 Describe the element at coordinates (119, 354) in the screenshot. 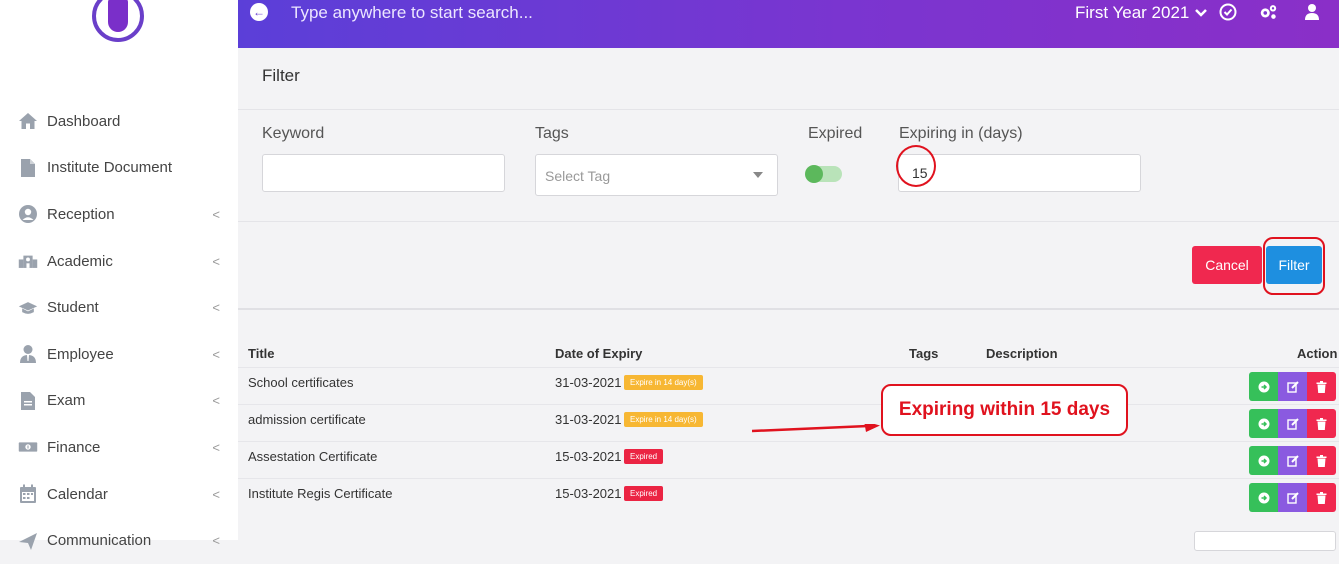

I see `sidebar-item-employee: Employee <` at that location.